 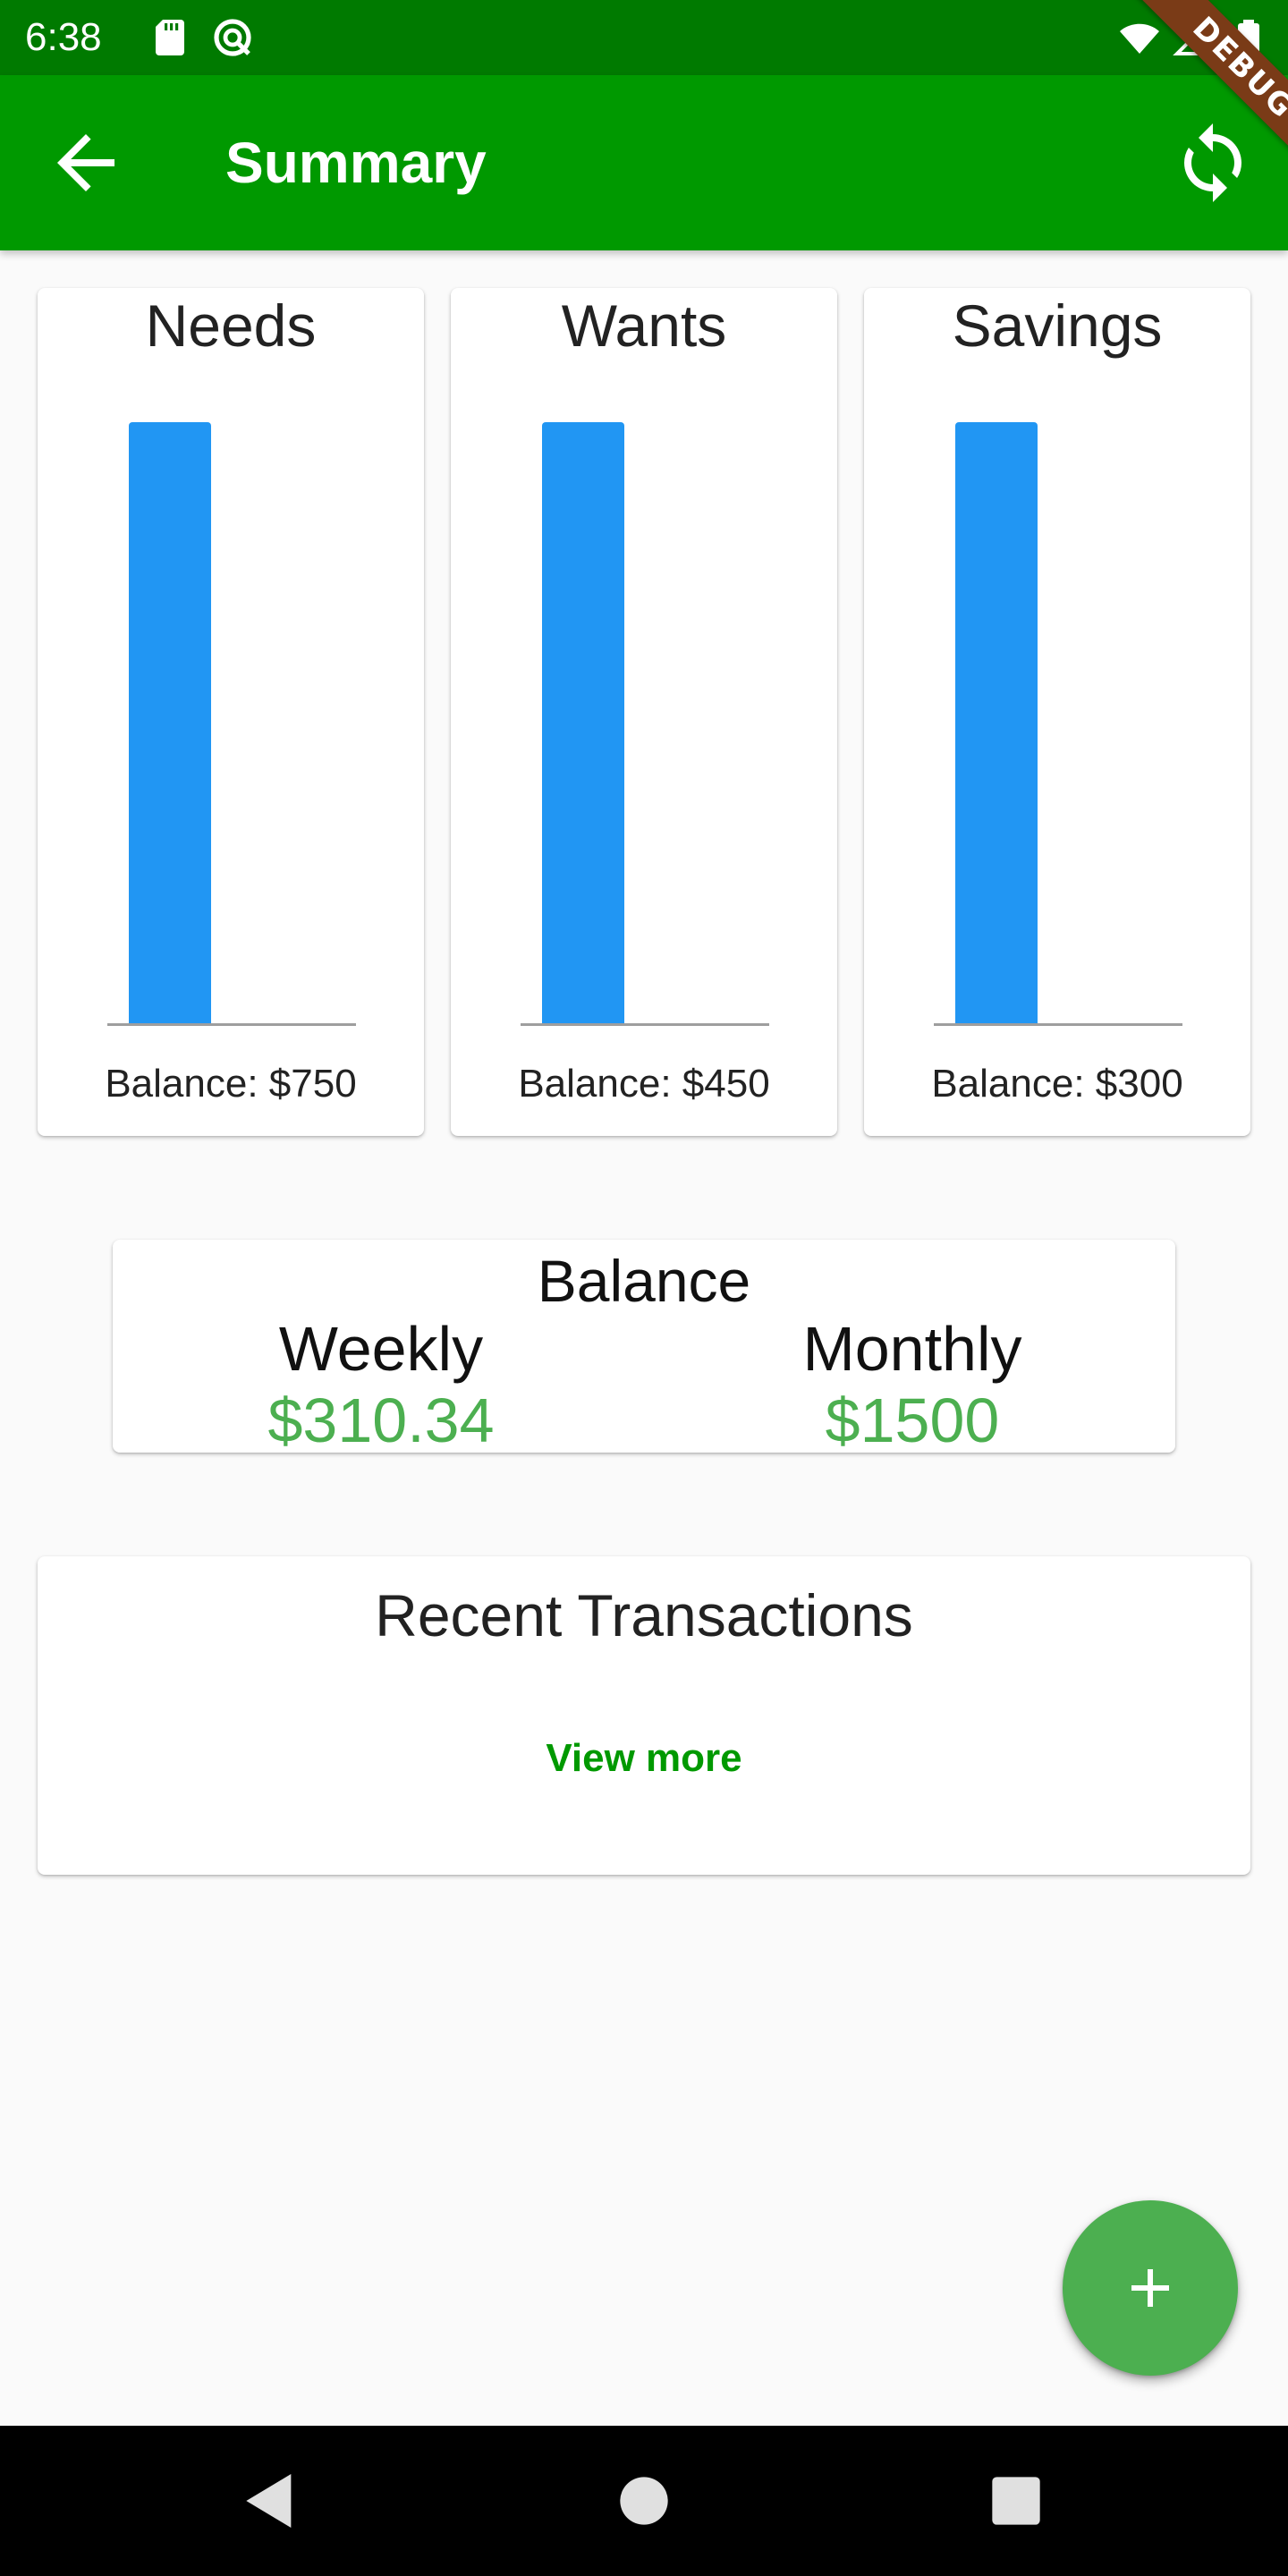 I want to click on card-balance: Balance: $450, so click(x=644, y=1084).